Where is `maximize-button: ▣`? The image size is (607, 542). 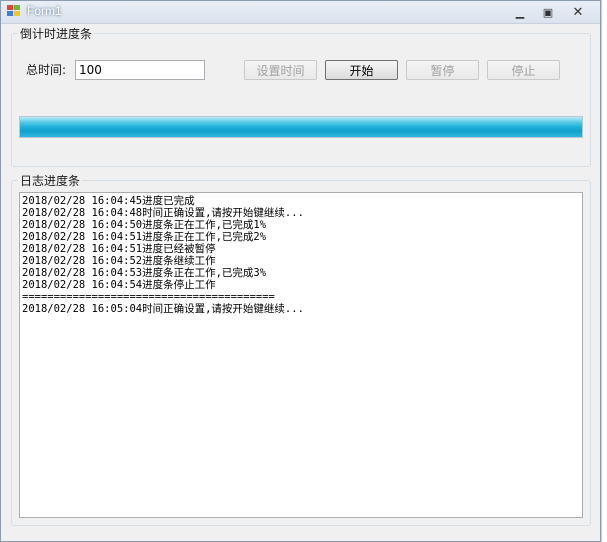 maximize-button: ▣ is located at coordinates (548, 12).